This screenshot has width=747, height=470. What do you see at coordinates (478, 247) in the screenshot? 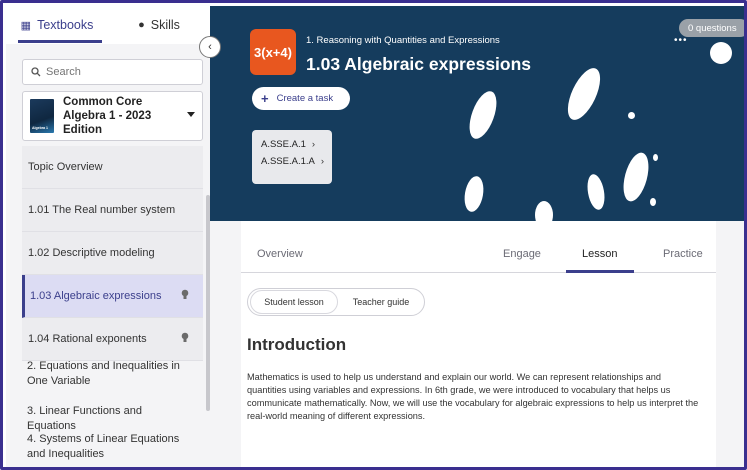
I see `lesson-tabs: Overview Engage Lesson Practice` at bounding box center [478, 247].